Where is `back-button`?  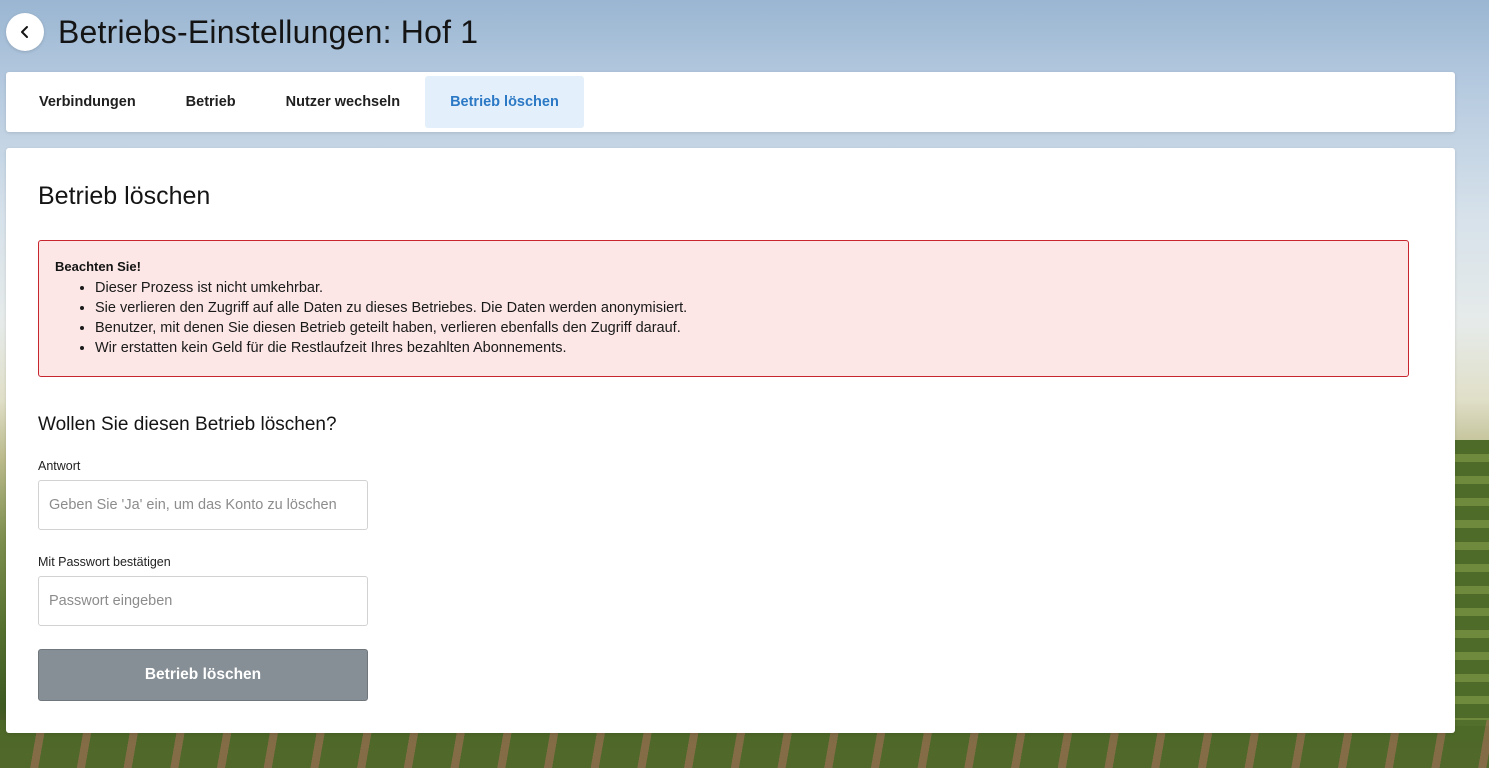 back-button is located at coordinates (25, 32).